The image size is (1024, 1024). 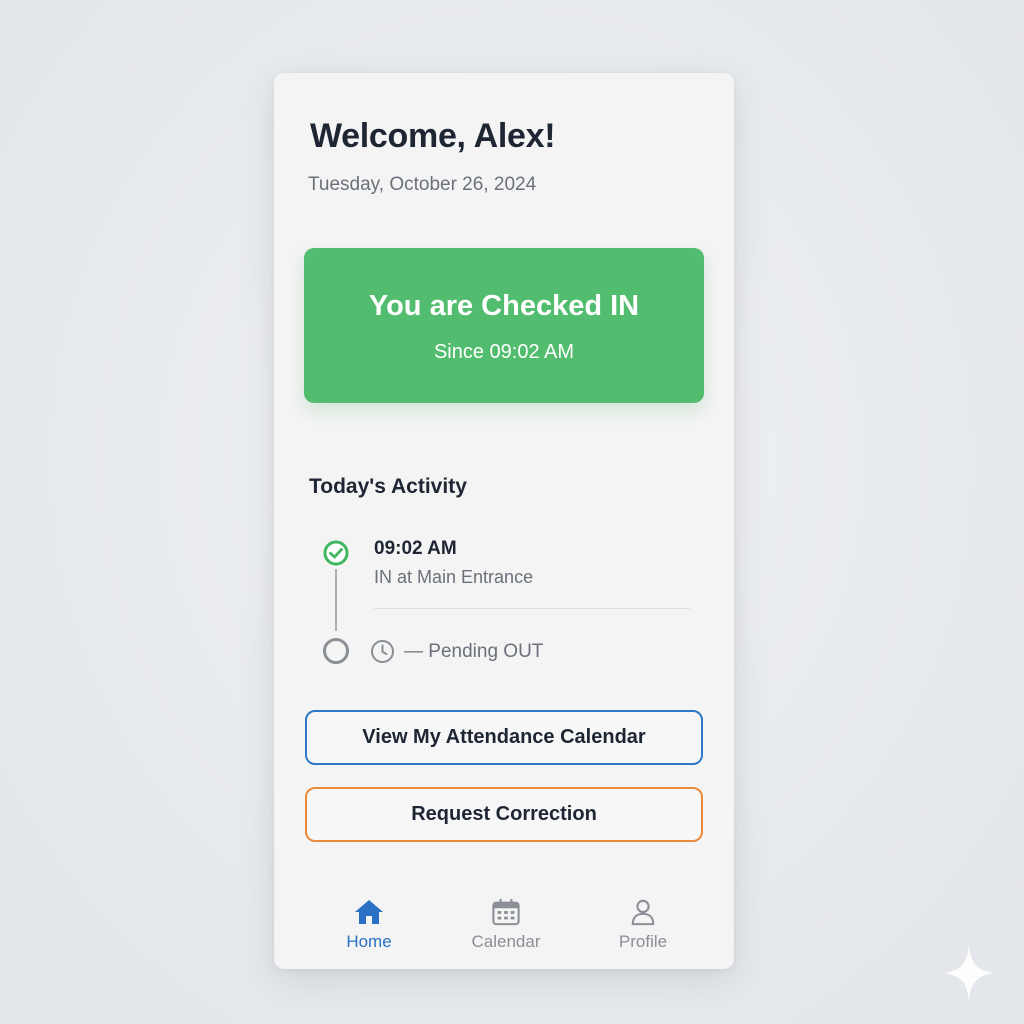 I want to click on welcome-heading: Welcome, Alex!, so click(x=433, y=136).